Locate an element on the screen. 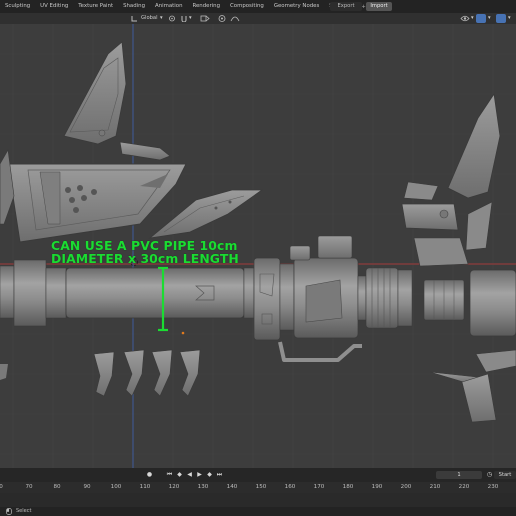 The width and height of the screenshot is (516, 516). clock-icon: ◷ is located at coordinates (489, 475).